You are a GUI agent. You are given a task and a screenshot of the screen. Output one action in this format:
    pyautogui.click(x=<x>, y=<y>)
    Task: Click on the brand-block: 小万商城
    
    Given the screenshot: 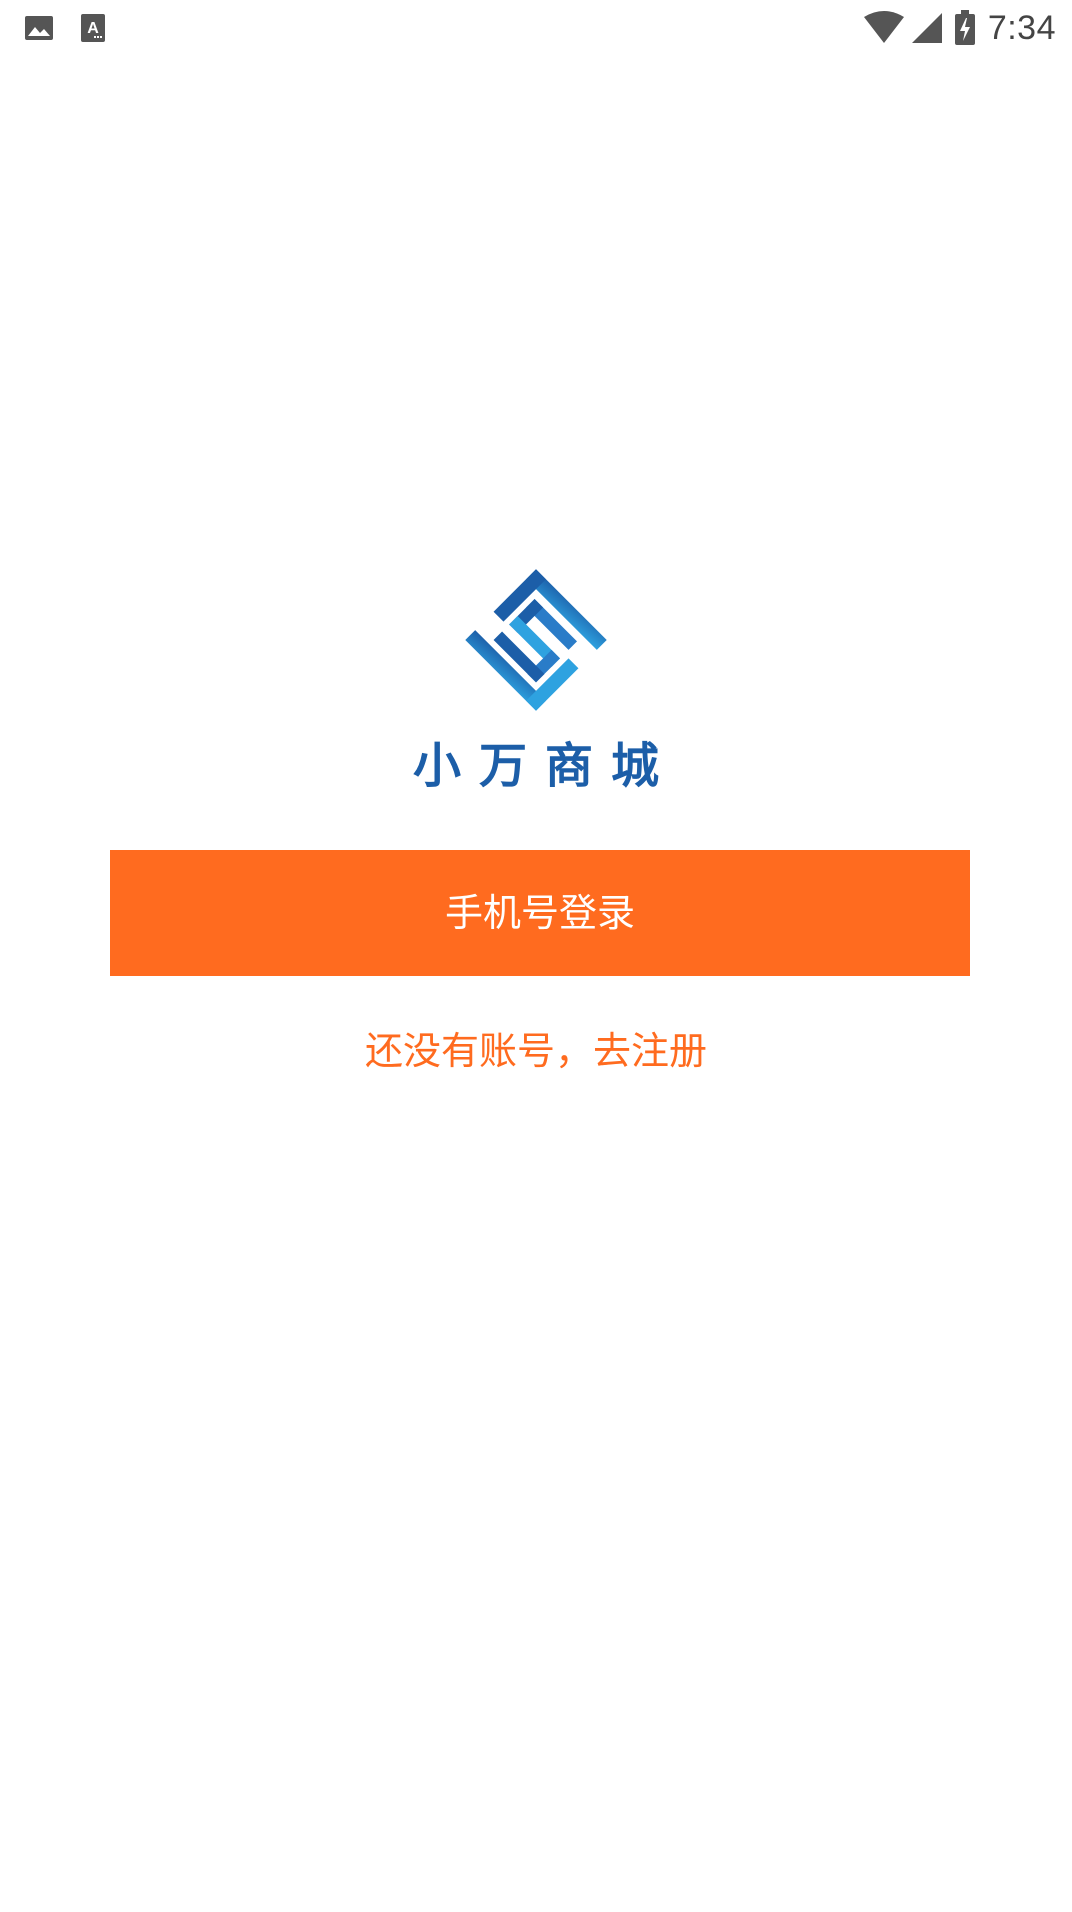 What is the action you would take?
    pyautogui.click(x=536, y=678)
    